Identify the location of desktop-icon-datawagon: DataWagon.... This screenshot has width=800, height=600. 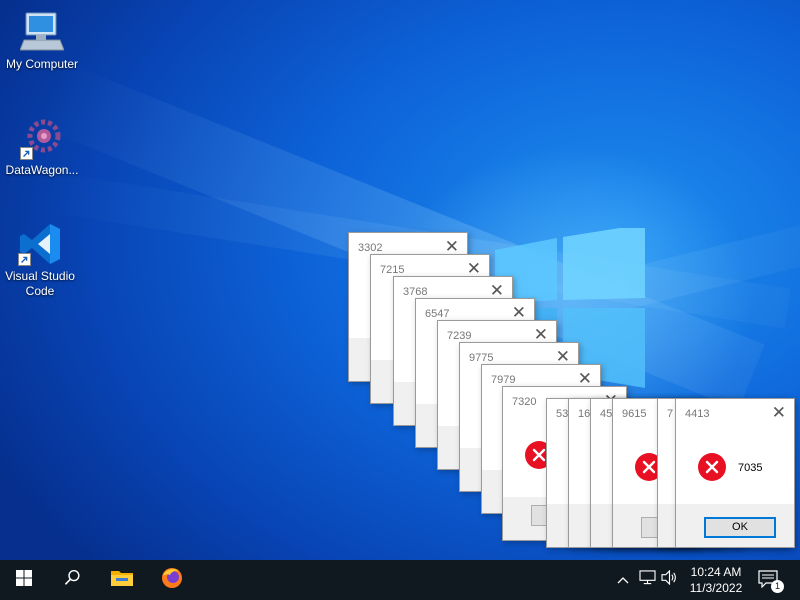
(42, 147).